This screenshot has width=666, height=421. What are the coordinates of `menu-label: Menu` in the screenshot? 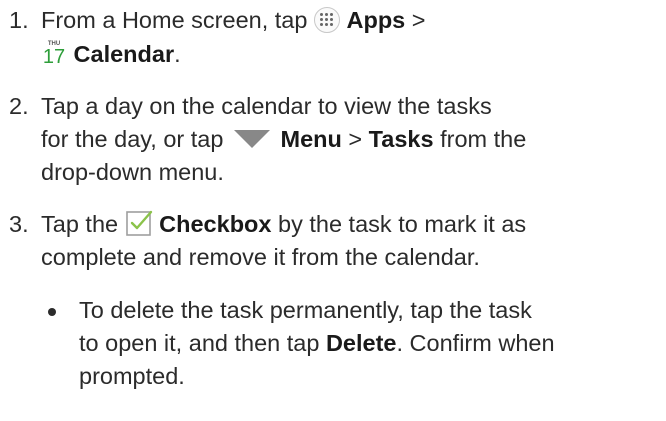 It's located at (311, 139).